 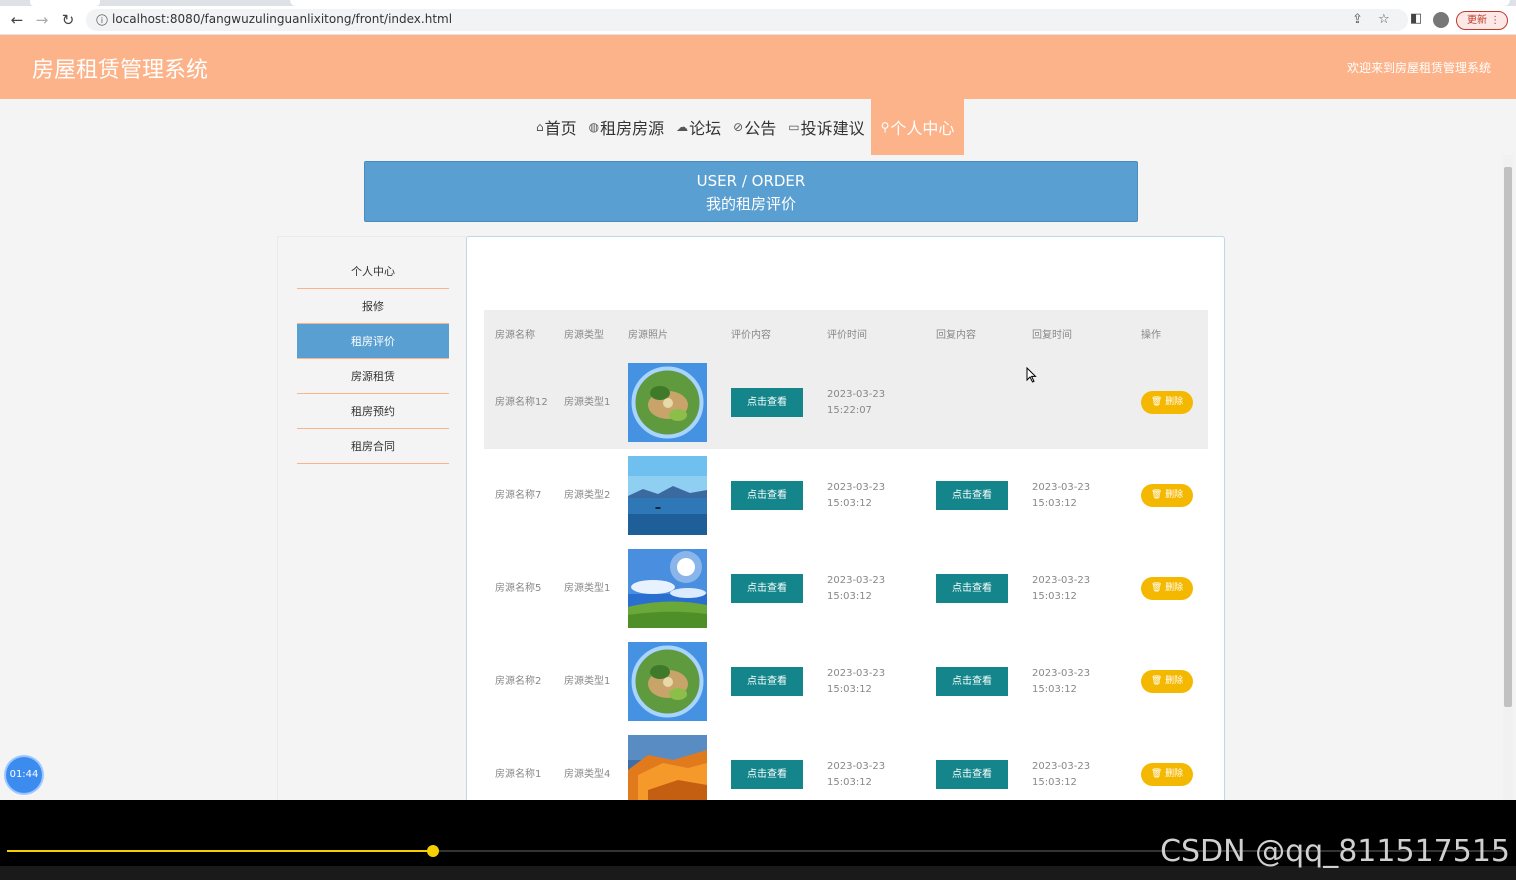 I want to click on update-button: 更新 ⋮, so click(x=1482, y=20).